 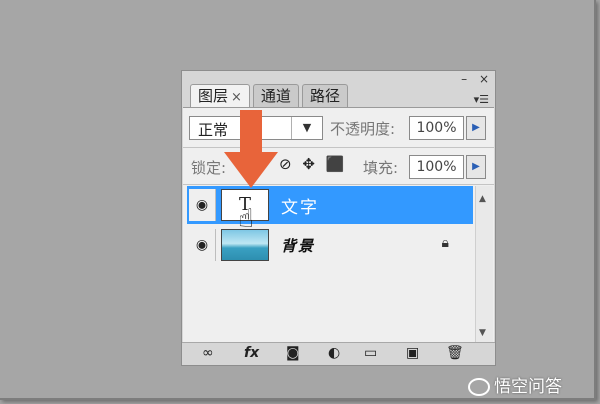 I want to click on scroll-up-icon: ▲, so click(x=482, y=199).